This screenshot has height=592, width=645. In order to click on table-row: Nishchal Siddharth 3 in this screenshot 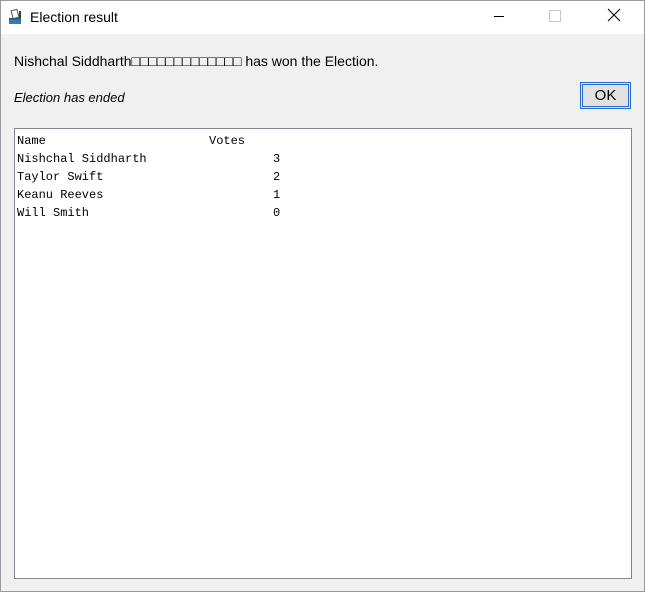, I will do `click(167, 161)`.